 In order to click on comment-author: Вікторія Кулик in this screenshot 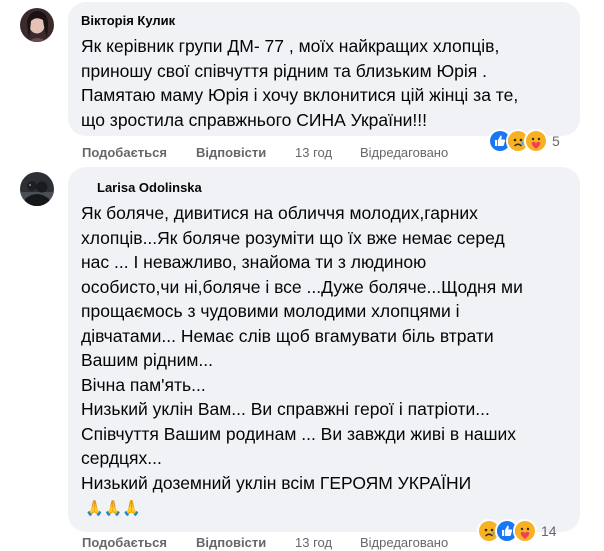, I will do `click(128, 20)`.